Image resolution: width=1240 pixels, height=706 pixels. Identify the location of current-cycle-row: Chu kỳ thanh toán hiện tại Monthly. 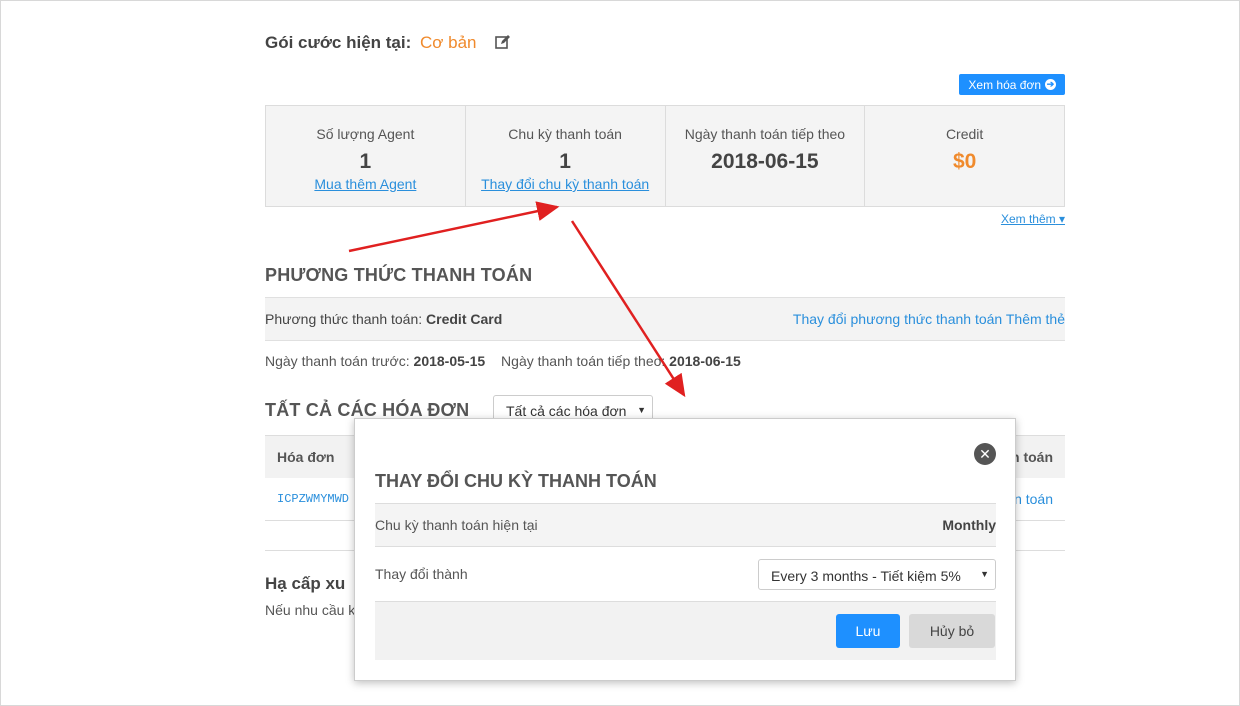
(685, 525).